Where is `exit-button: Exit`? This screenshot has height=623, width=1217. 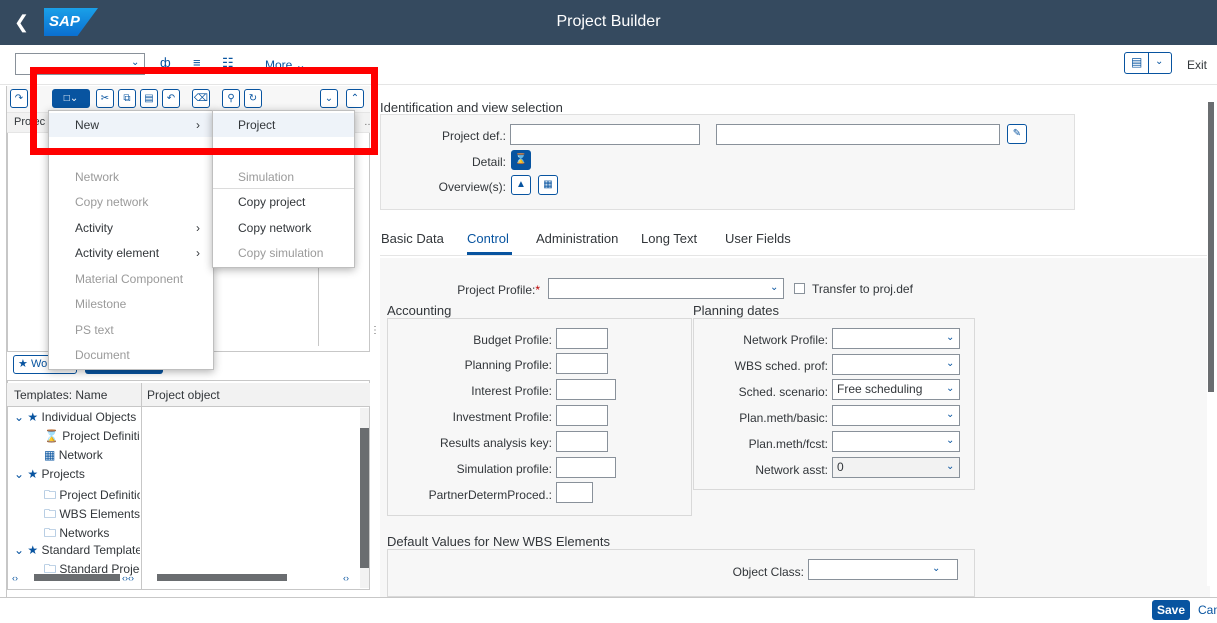
exit-button: Exit is located at coordinates (1197, 65).